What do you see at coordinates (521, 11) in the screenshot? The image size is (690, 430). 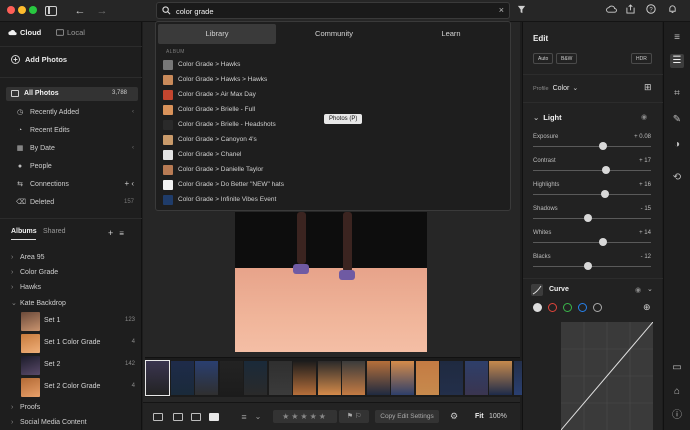 I see `filter-icon` at bounding box center [521, 11].